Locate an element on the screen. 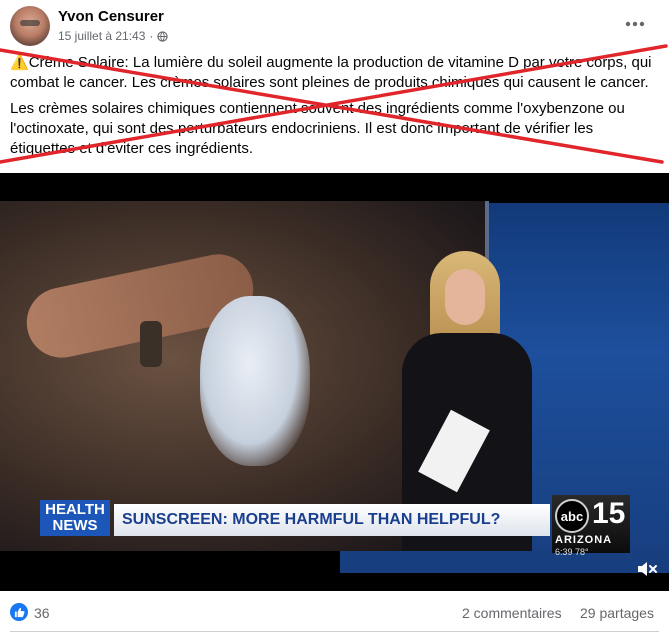 This screenshot has width=669, height=637. shares-link: 29 partages is located at coordinates (617, 613).